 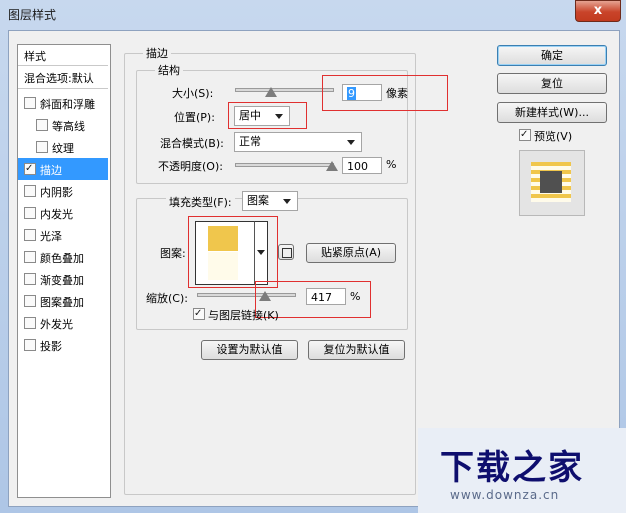 I want to click on pattern-highlight-box, so click(x=233, y=252).